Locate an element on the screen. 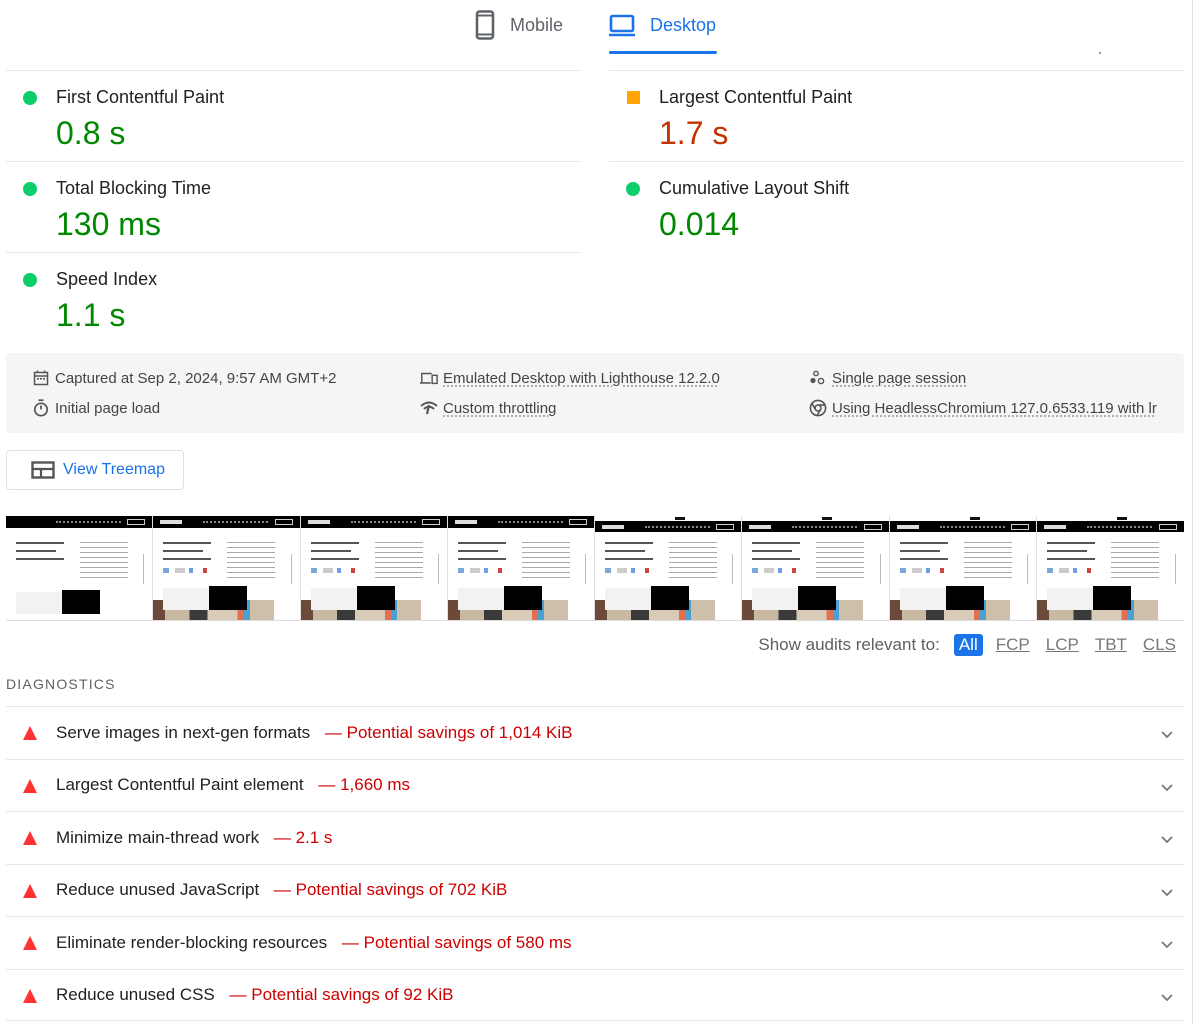 The width and height of the screenshot is (1195, 1024). captured-at-text: Captured at Sep 2, 2024, 9:57 AM GMT+2 is located at coordinates (196, 378).